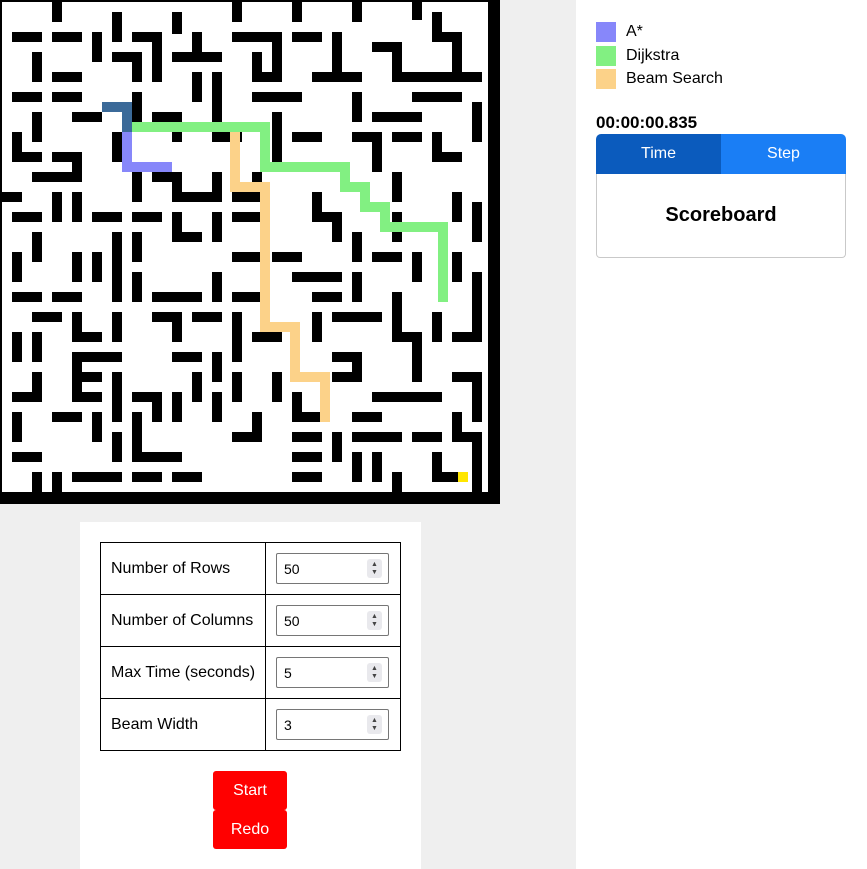  What do you see at coordinates (658, 154) in the screenshot?
I see `tab-time: Time` at bounding box center [658, 154].